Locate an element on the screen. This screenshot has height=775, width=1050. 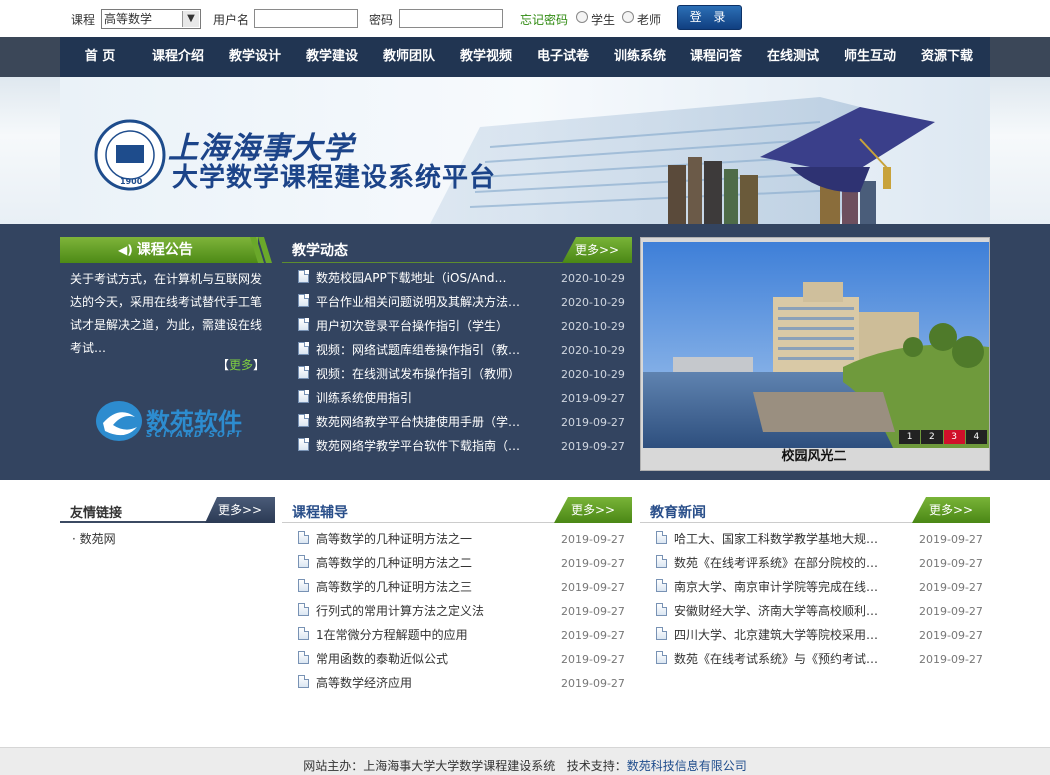
links-title: 友情链接 is located at coordinates (96, 513).